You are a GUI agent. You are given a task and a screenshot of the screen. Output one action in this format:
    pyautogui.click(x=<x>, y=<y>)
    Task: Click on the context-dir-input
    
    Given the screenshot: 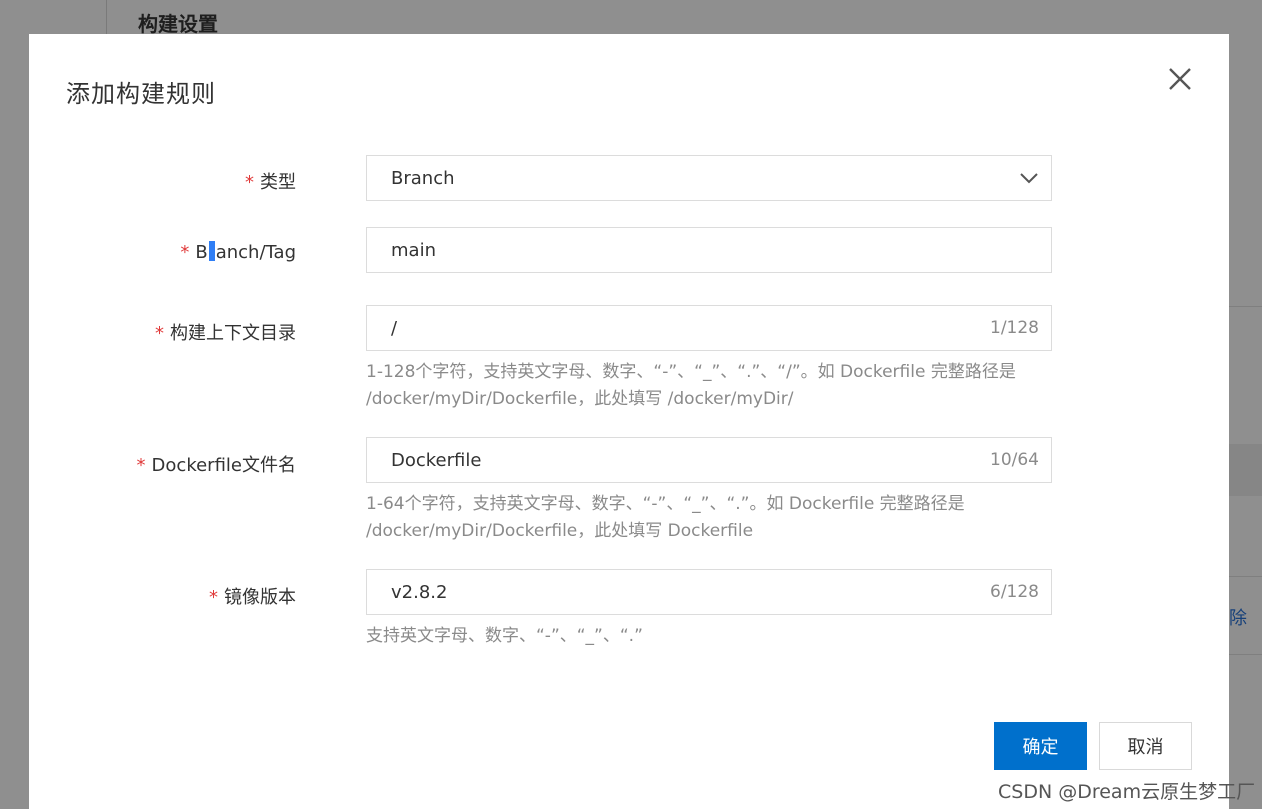 What is the action you would take?
    pyautogui.click(x=671, y=328)
    